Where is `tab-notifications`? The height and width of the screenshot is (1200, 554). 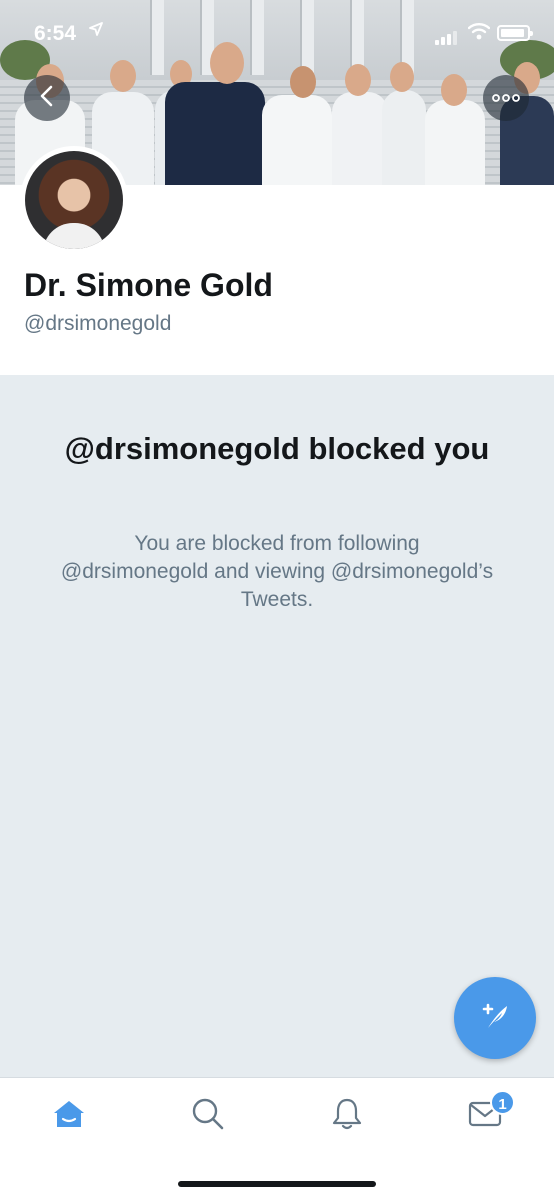
tab-notifications is located at coordinates (347, 1116).